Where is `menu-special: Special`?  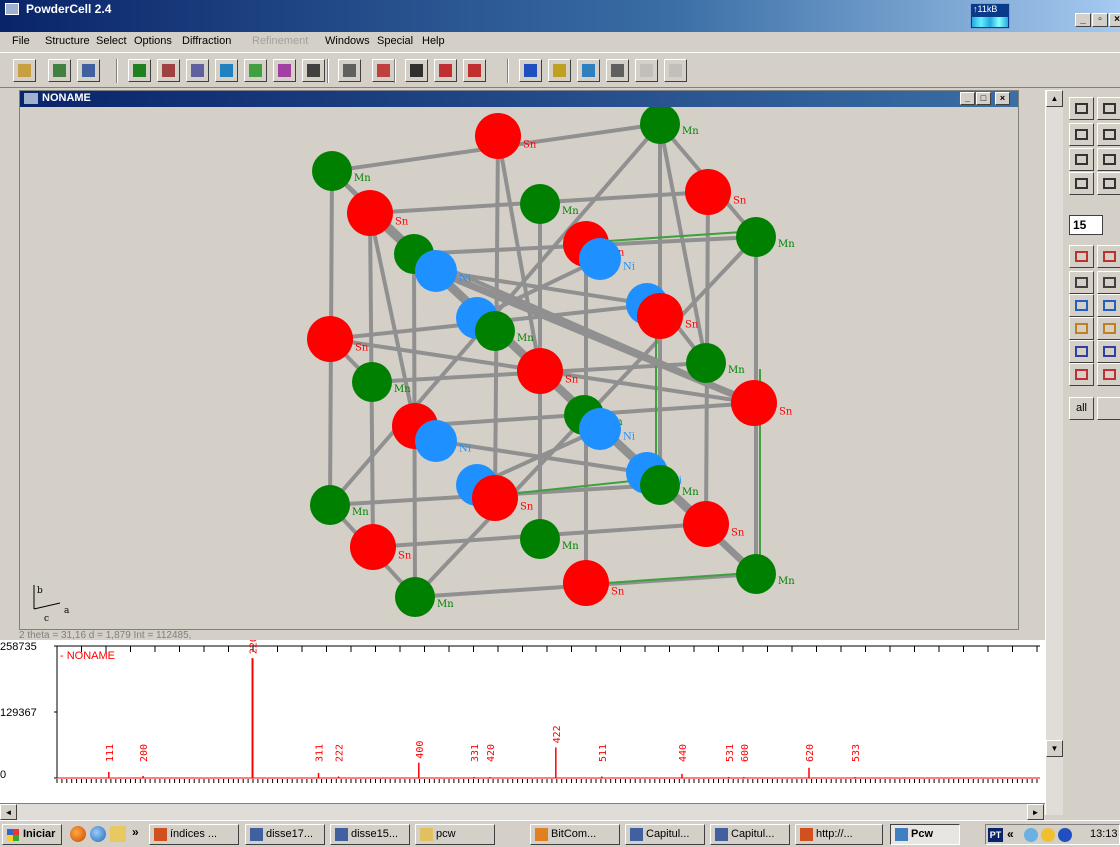 menu-special: Special is located at coordinates (395, 41).